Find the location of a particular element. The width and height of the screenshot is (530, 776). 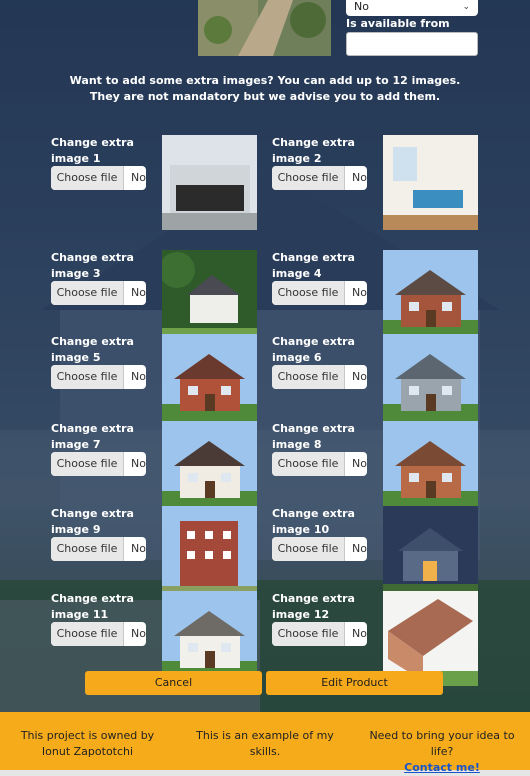

extra-image-slot-9: Change extra image 9 Choose file No is located at coordinates (156, 554).